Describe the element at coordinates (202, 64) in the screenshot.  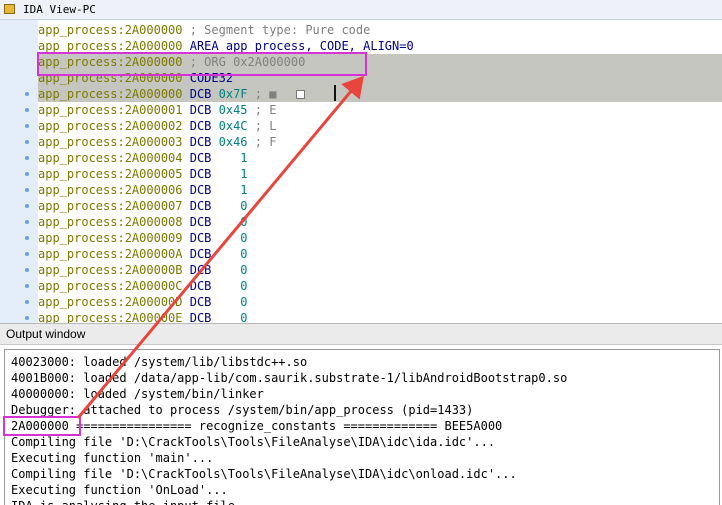
I see `org-highlight-box` at that location.